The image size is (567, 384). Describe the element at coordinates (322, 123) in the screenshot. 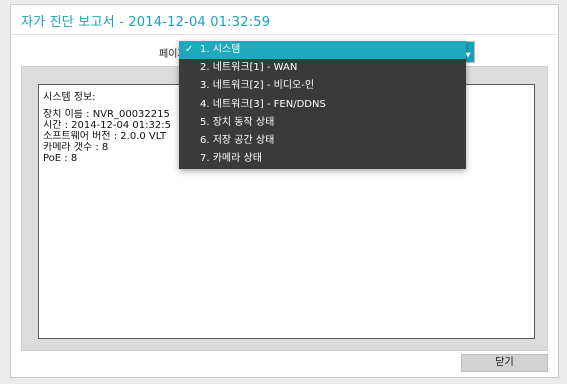

I see `dropdown-item-device-status: 5. 장치 동작 상태` at that location.